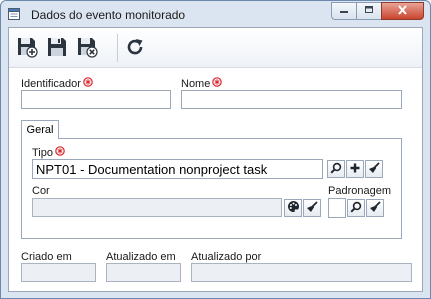 The height and width of the screenshot is (299, 431). Describe the element at coordinates (177, 169) in the screenshot. I see `tipo-field: NPT01 - Documentation nonproject task` at that location.